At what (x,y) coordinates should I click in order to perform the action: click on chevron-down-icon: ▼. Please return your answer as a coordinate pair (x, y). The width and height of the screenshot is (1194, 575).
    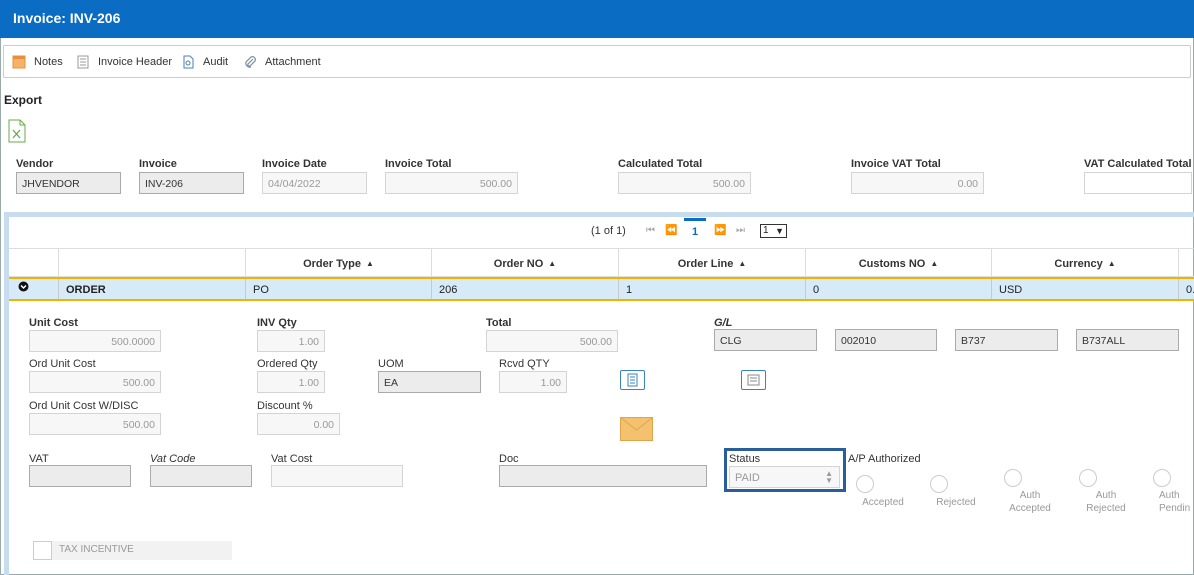
    Looking at the image, I should click on (779, 231).